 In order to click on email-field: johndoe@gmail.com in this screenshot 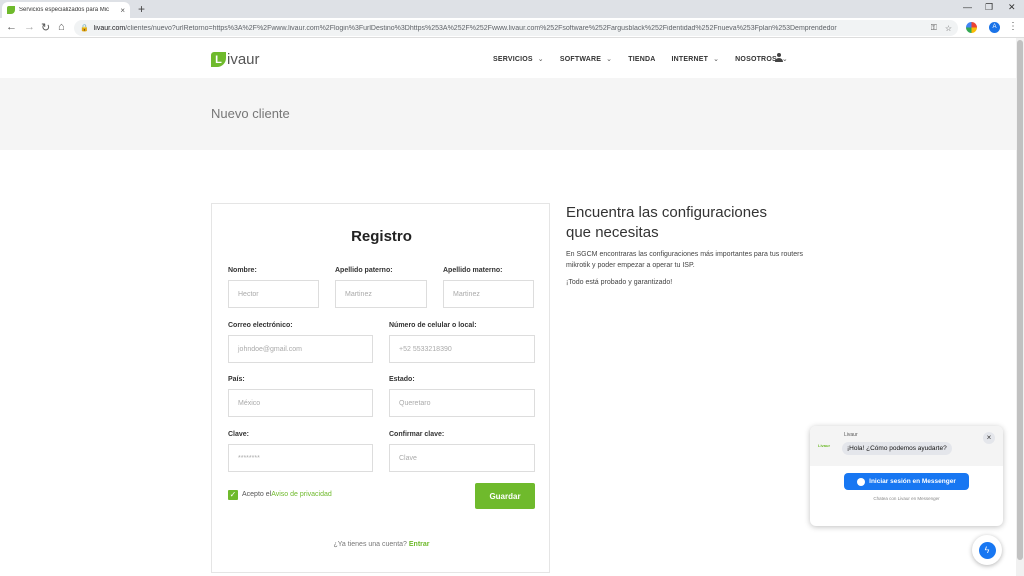, I will do `click(300, 349)`.